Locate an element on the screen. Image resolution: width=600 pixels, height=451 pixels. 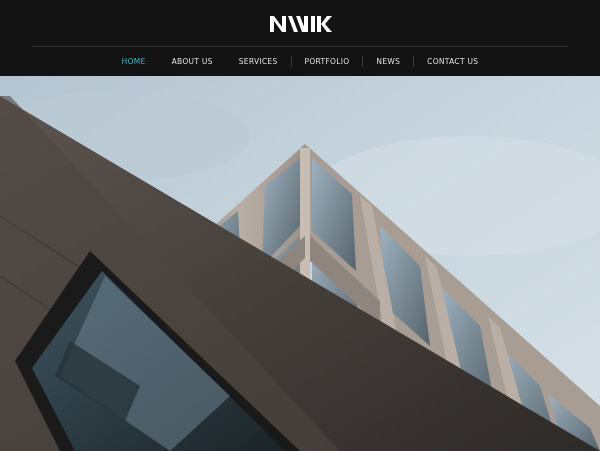
nav-item-services: SERVICES is located at coordinates (258, 62).